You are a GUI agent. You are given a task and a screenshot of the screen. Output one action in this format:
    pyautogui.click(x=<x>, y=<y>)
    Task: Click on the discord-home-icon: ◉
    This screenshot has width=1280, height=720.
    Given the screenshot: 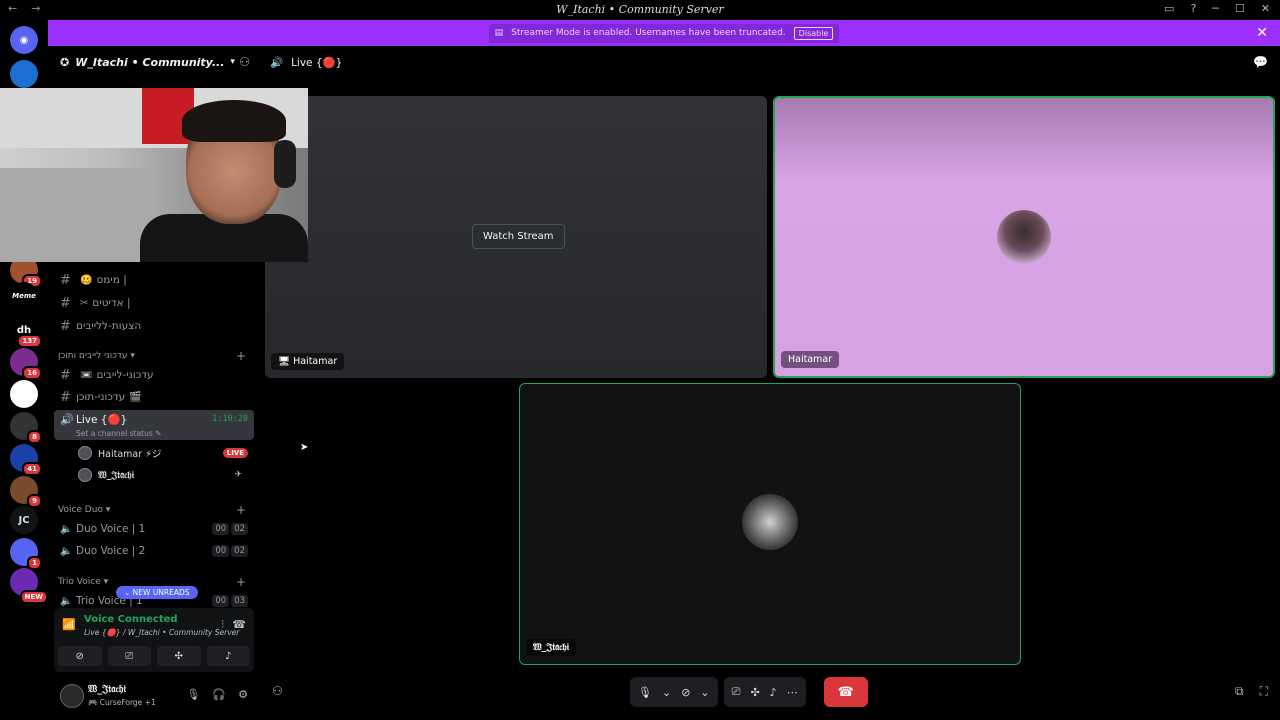 What is the action you would take?
    pyautogui.click(x=24, y=40)
    